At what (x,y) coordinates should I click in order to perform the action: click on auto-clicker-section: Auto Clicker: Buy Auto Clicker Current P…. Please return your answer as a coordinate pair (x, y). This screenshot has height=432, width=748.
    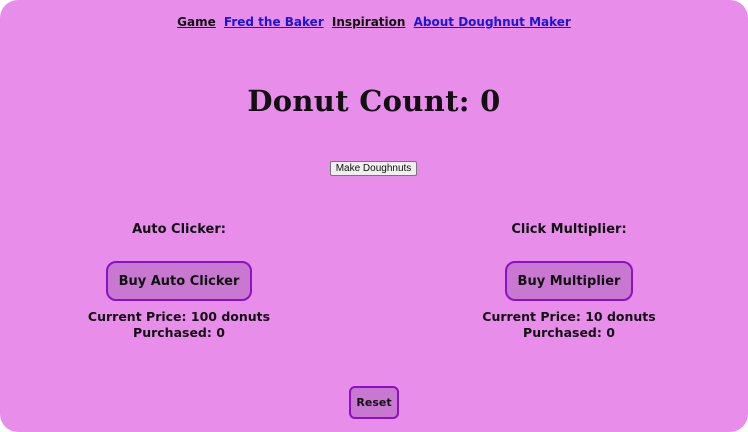
    Looking at the image, I should click on (179, 281).